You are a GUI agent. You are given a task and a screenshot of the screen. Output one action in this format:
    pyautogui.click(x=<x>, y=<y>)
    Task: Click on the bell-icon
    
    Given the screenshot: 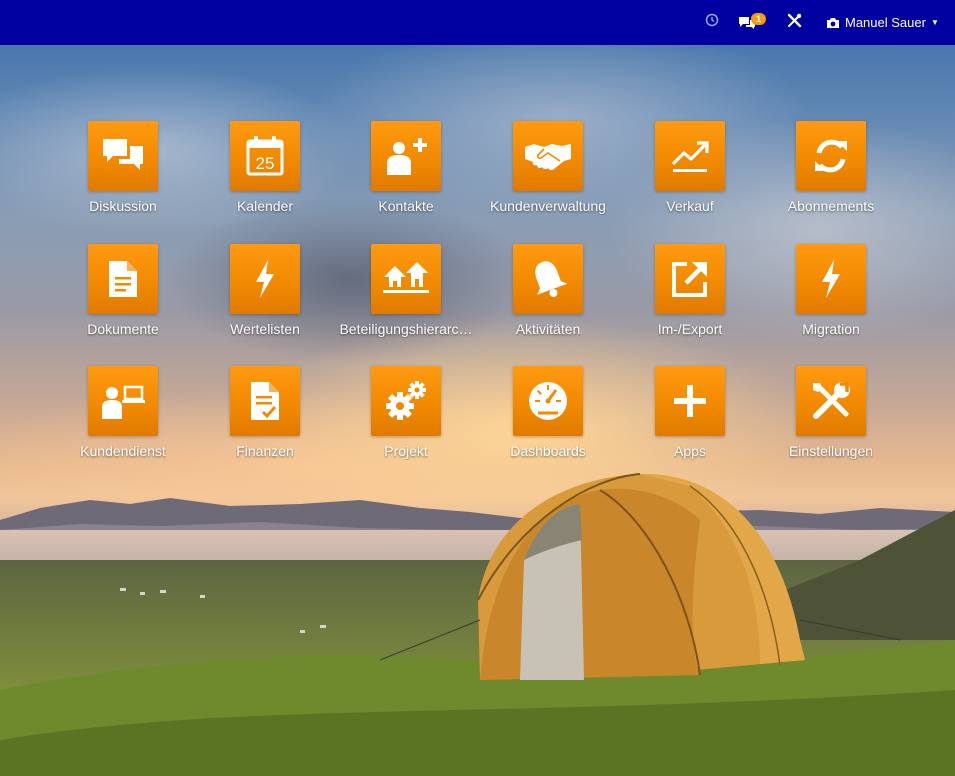 What is the action you would take?
    pyautogui.click(x=548, y=279)
    